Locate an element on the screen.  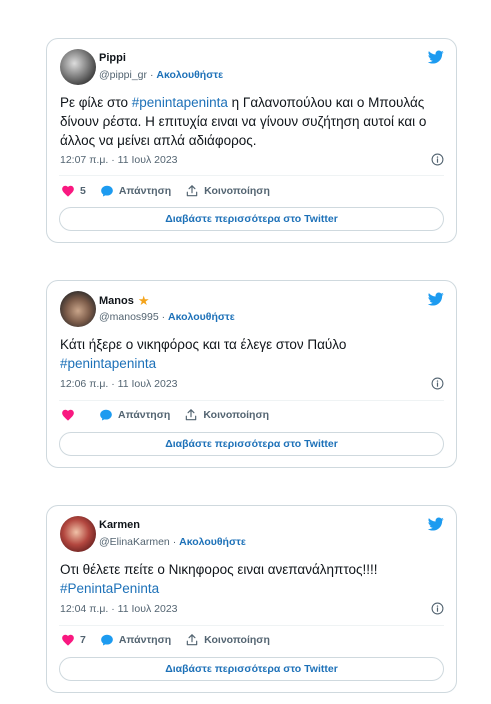
author-name-row: Pippi is located at coordinates (112, 58).